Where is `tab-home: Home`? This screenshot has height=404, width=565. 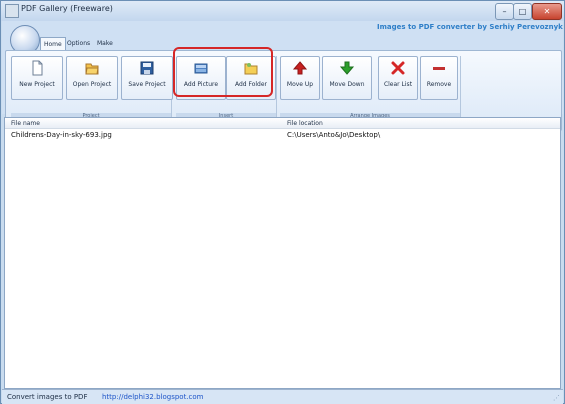
tab-home: Home is located at coordinates (53, 44).